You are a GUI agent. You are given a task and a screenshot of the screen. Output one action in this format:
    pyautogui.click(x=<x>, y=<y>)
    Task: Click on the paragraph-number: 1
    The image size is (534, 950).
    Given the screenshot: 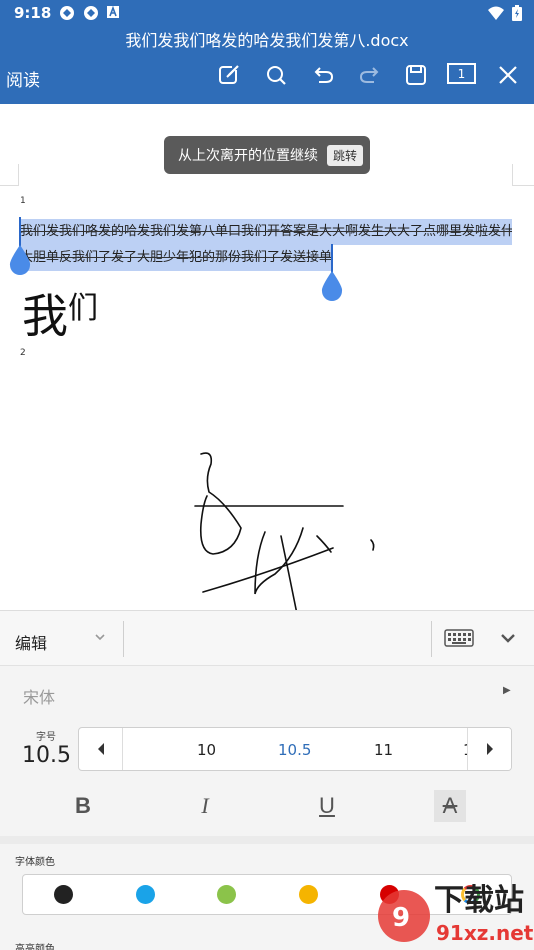 What is the action you would take?
    pyautogui.click(x=23, y=201)
    